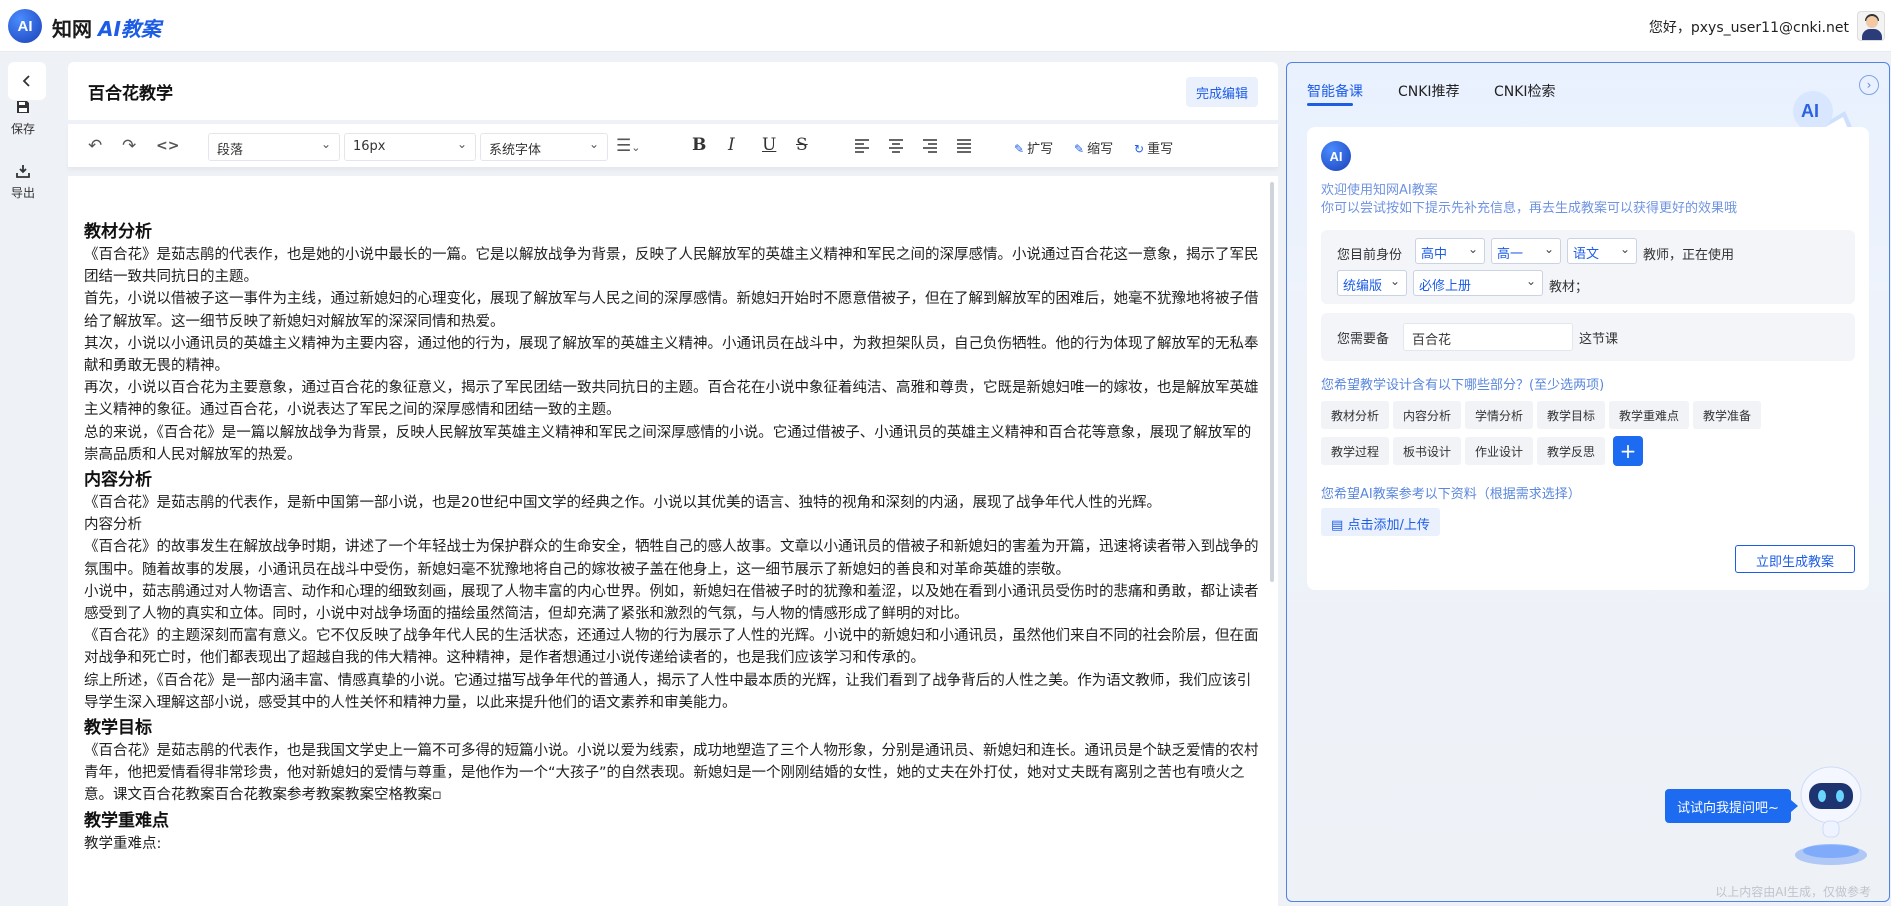  What do you see at coordinates (167, 146) in the screenshot?
I see `code-icon: <>` at bounding box center [167, 146].